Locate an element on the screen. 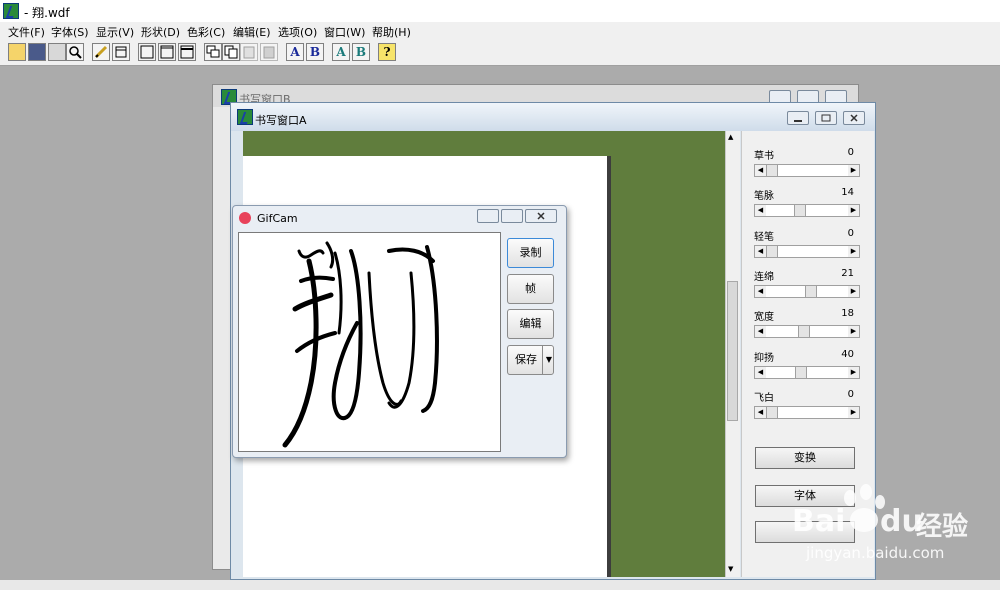  app-title-bar: - 翔.wdf is located at coordinates (500, 11).